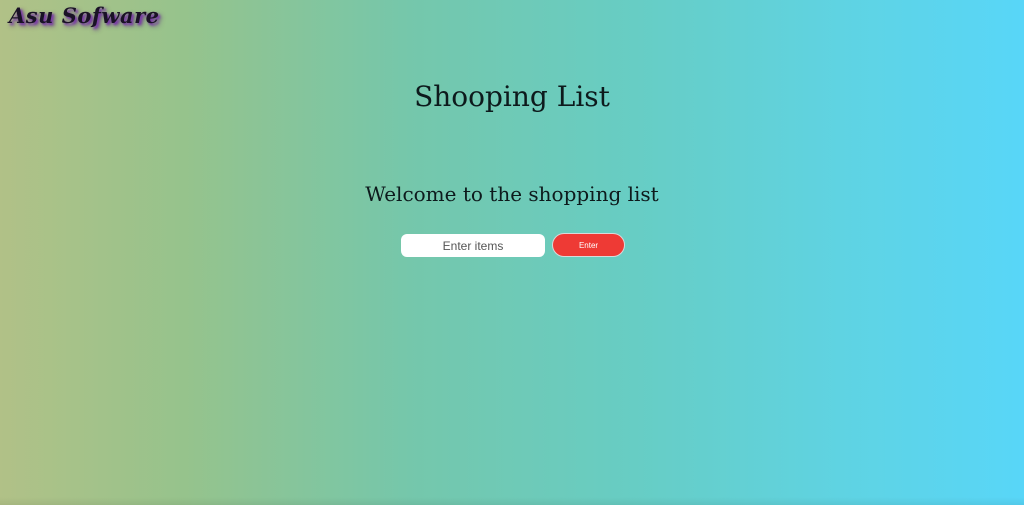  What do you see at coordinates (512, 194) in the screenshot?
I see `welcome-heading: Welcome to the shopping list` at bounding box center [512, 194].